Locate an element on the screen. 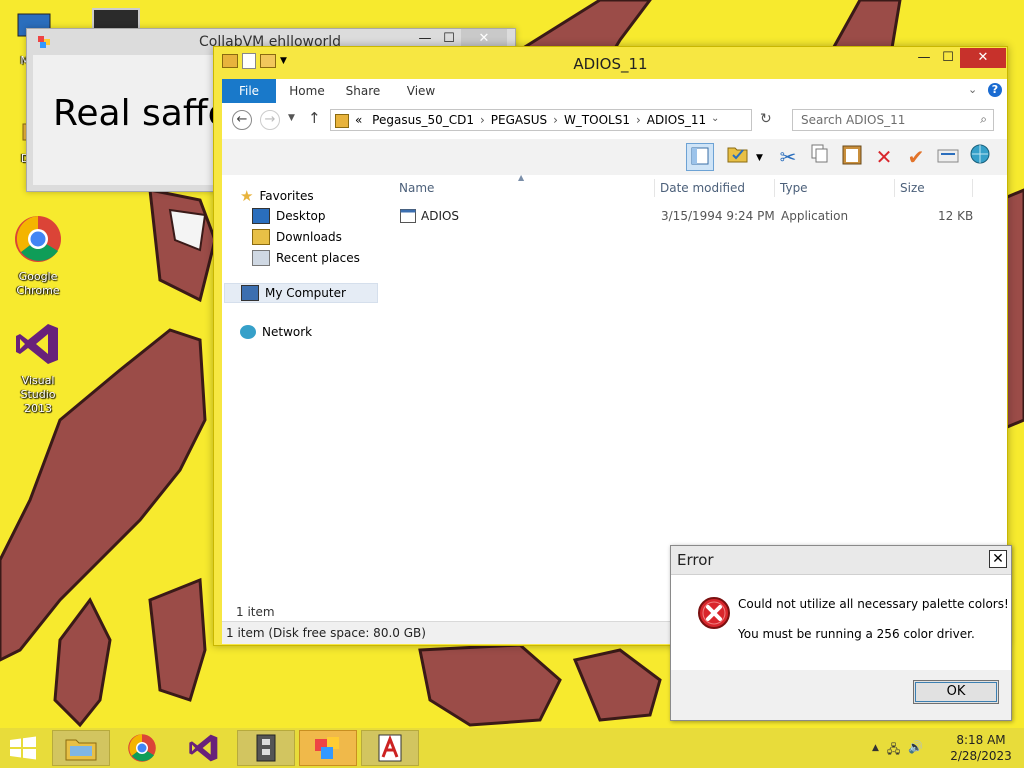 This screenshot has height=768, width=1024. nav-my-computer: My Computer is located at coordinates (301, 293).